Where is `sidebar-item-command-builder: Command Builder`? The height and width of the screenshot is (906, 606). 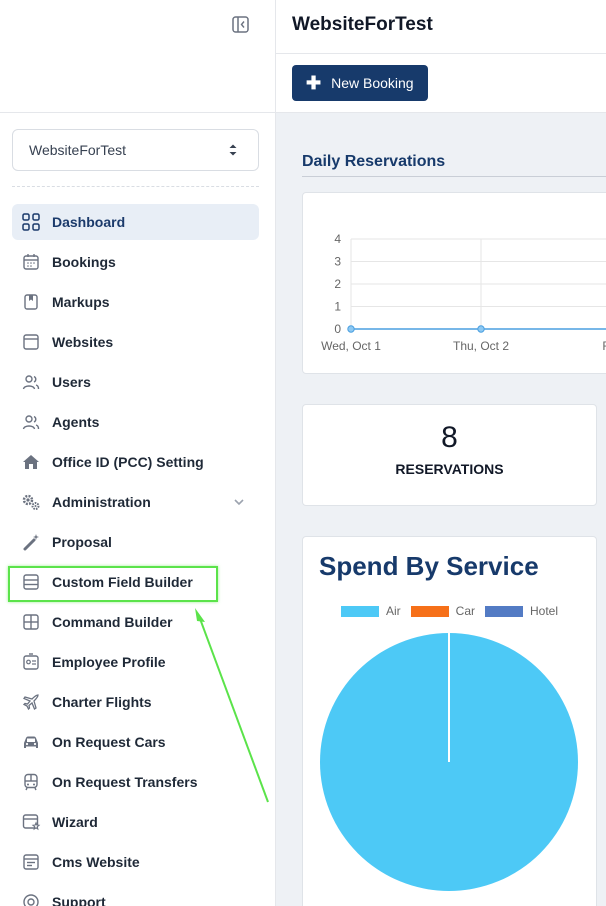
sidebar-item-command-builder: Command Builder is located at coordinates (135, 622).